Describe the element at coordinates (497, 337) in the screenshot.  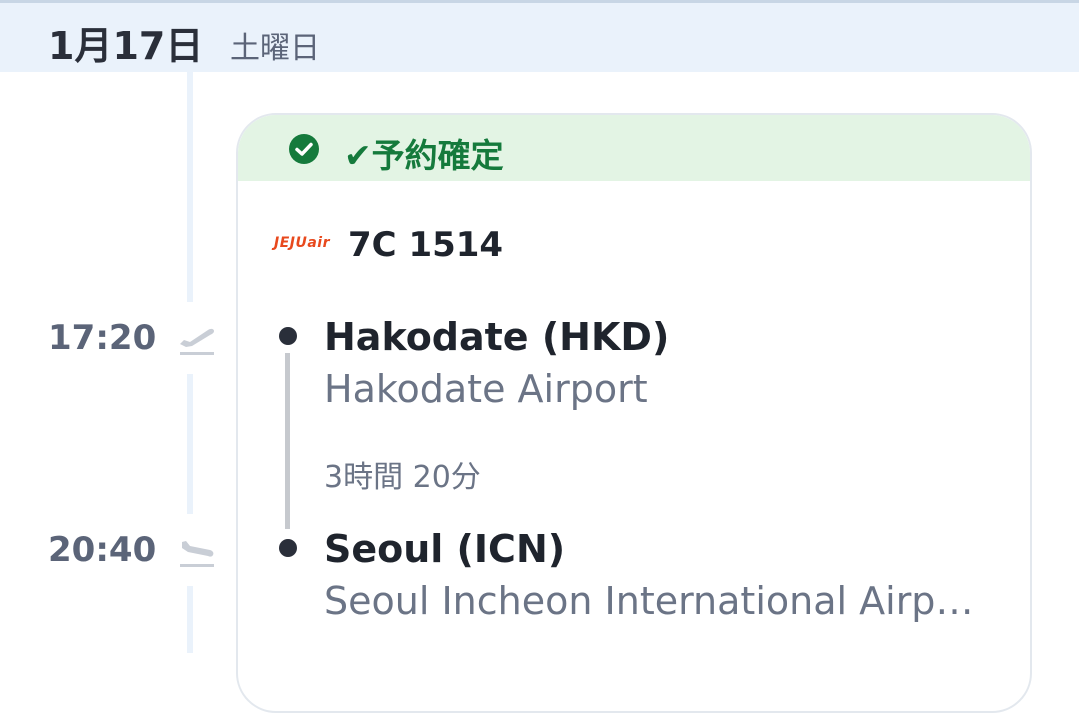
I see `origin-city: Hakodate (HKD)` at that location.